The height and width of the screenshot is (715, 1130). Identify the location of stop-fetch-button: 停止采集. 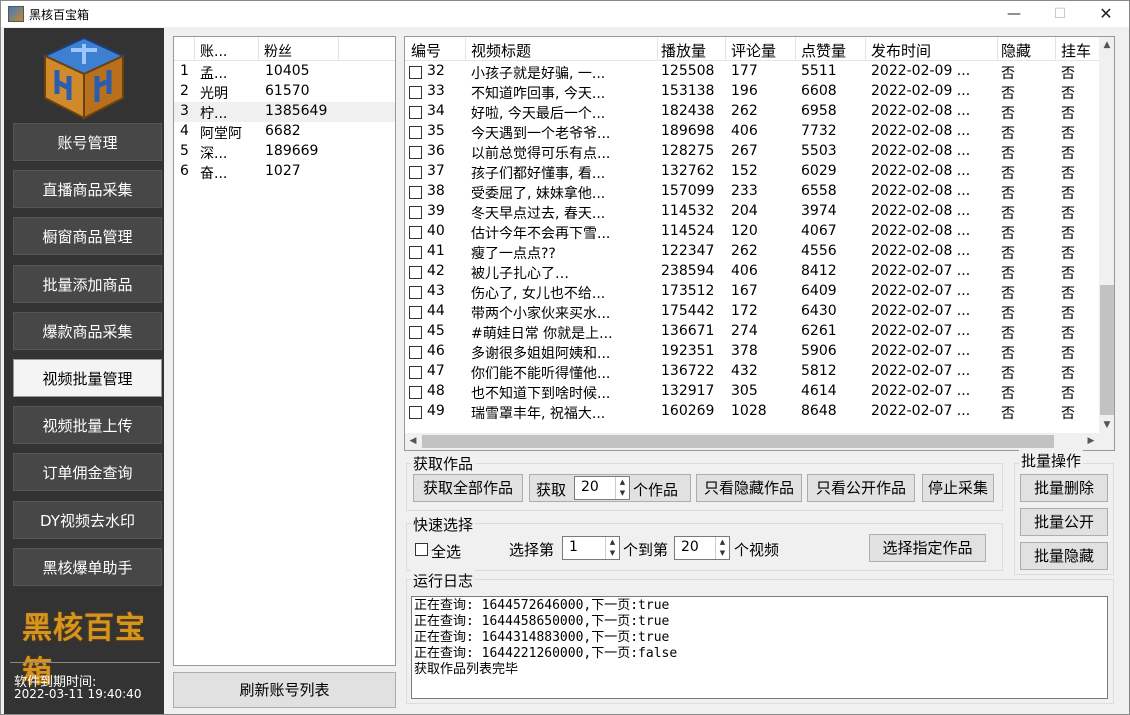
(958, 488).